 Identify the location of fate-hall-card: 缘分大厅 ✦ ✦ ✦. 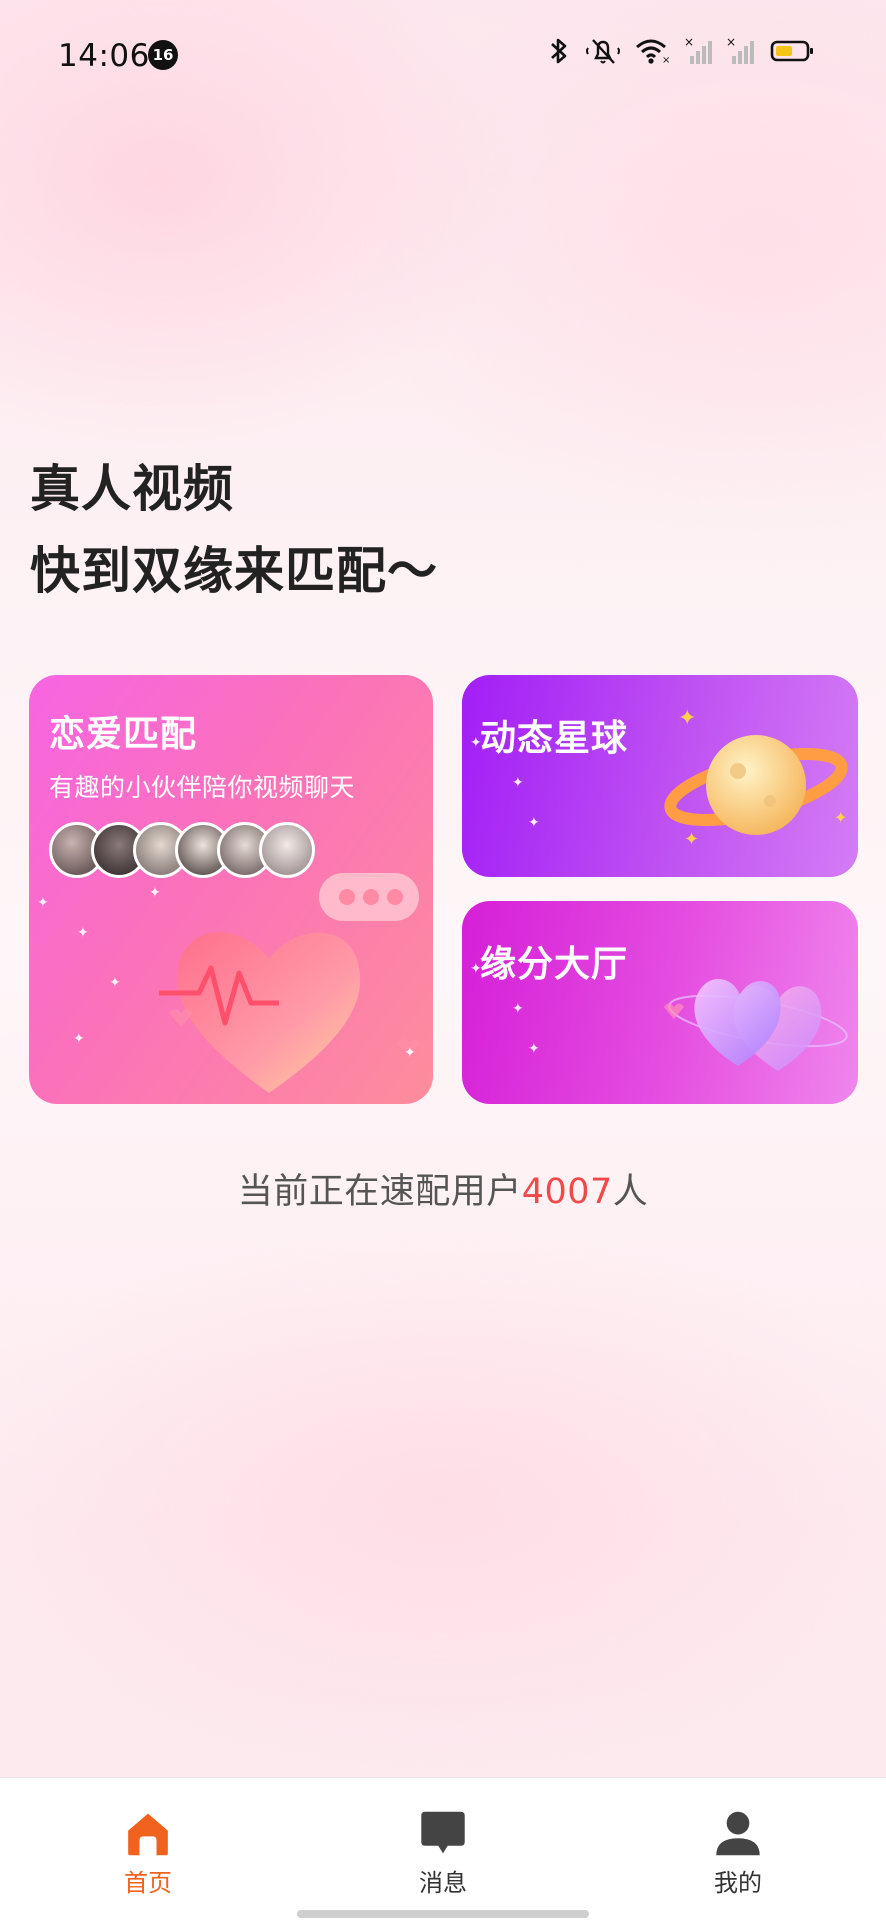
(660, 1002).